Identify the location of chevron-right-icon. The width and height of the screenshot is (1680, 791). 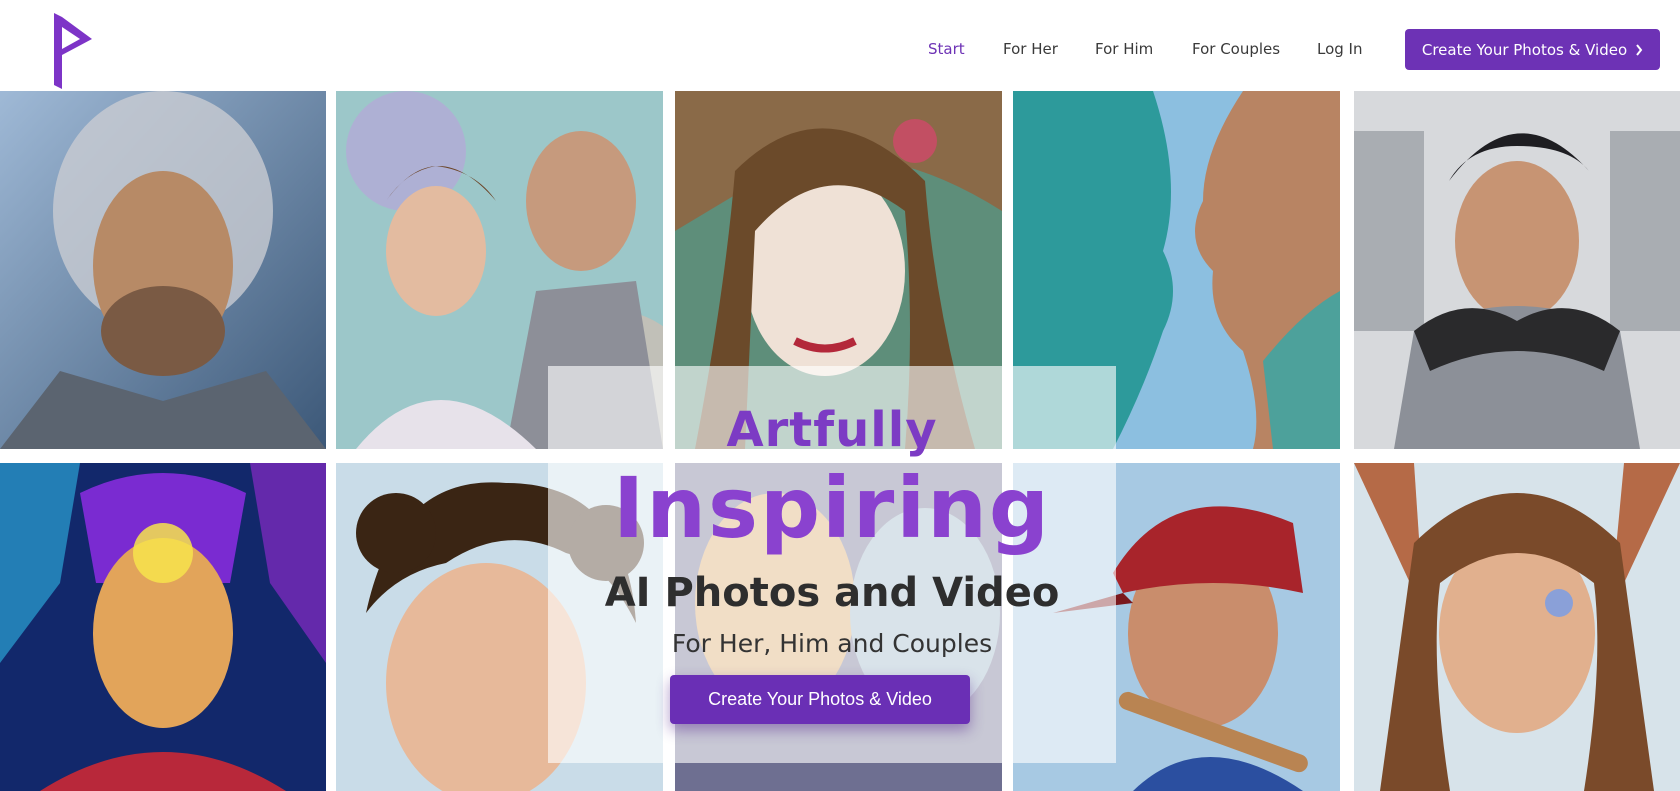
(1639, 49).